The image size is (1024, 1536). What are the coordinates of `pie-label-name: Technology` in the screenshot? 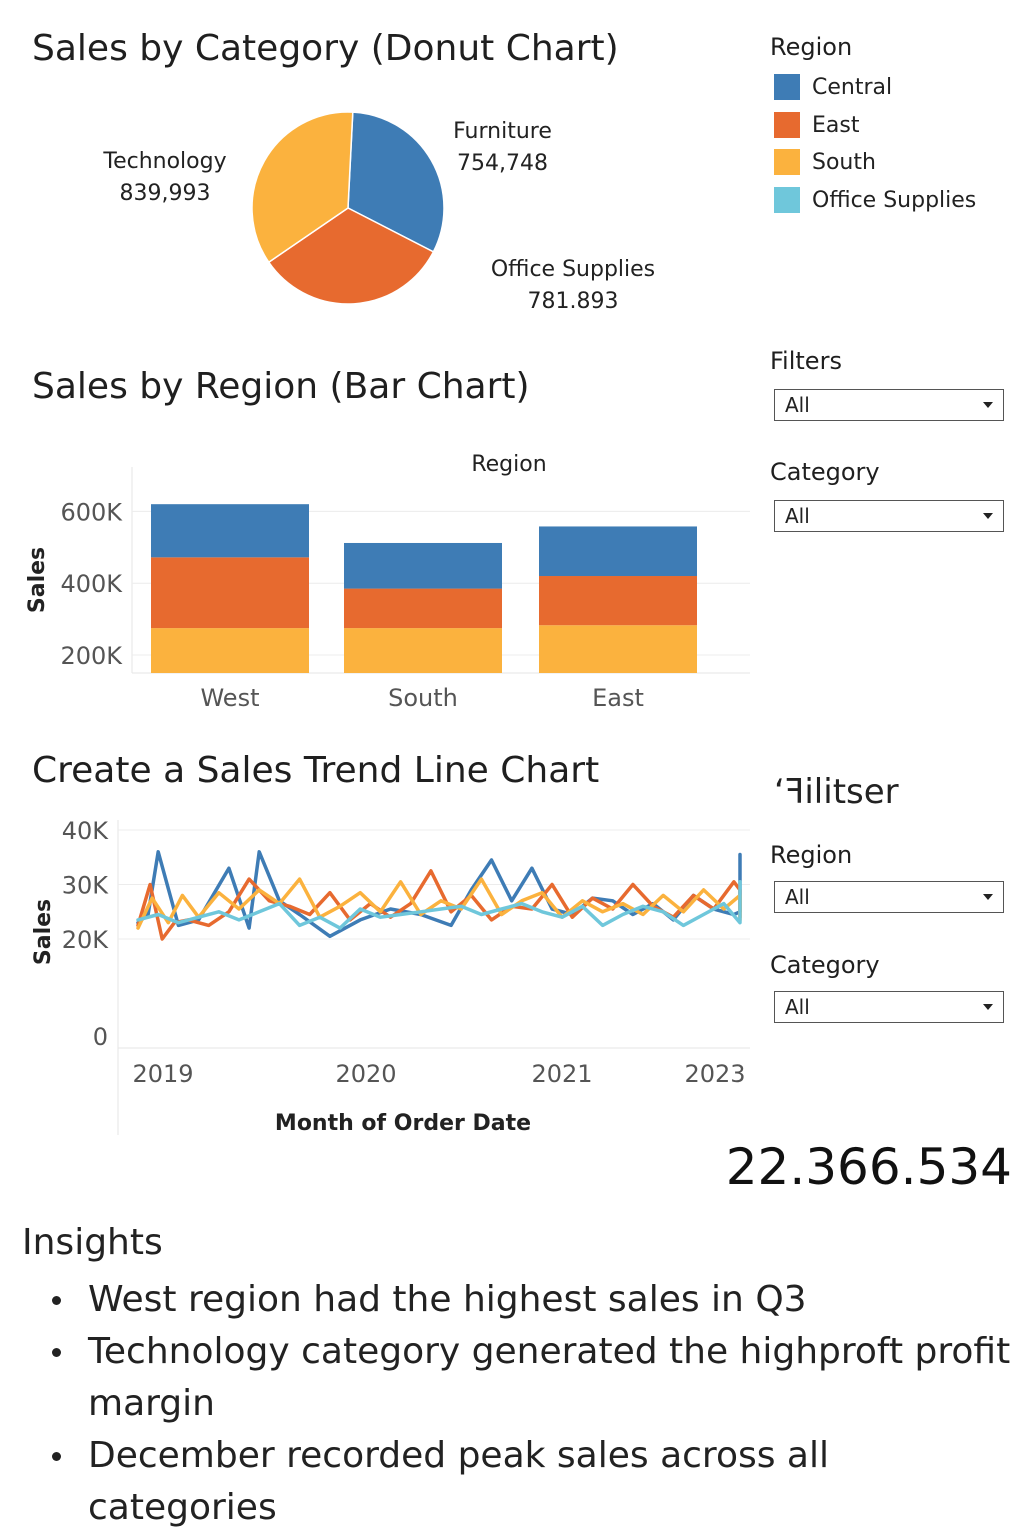 It's located at (165, 161).